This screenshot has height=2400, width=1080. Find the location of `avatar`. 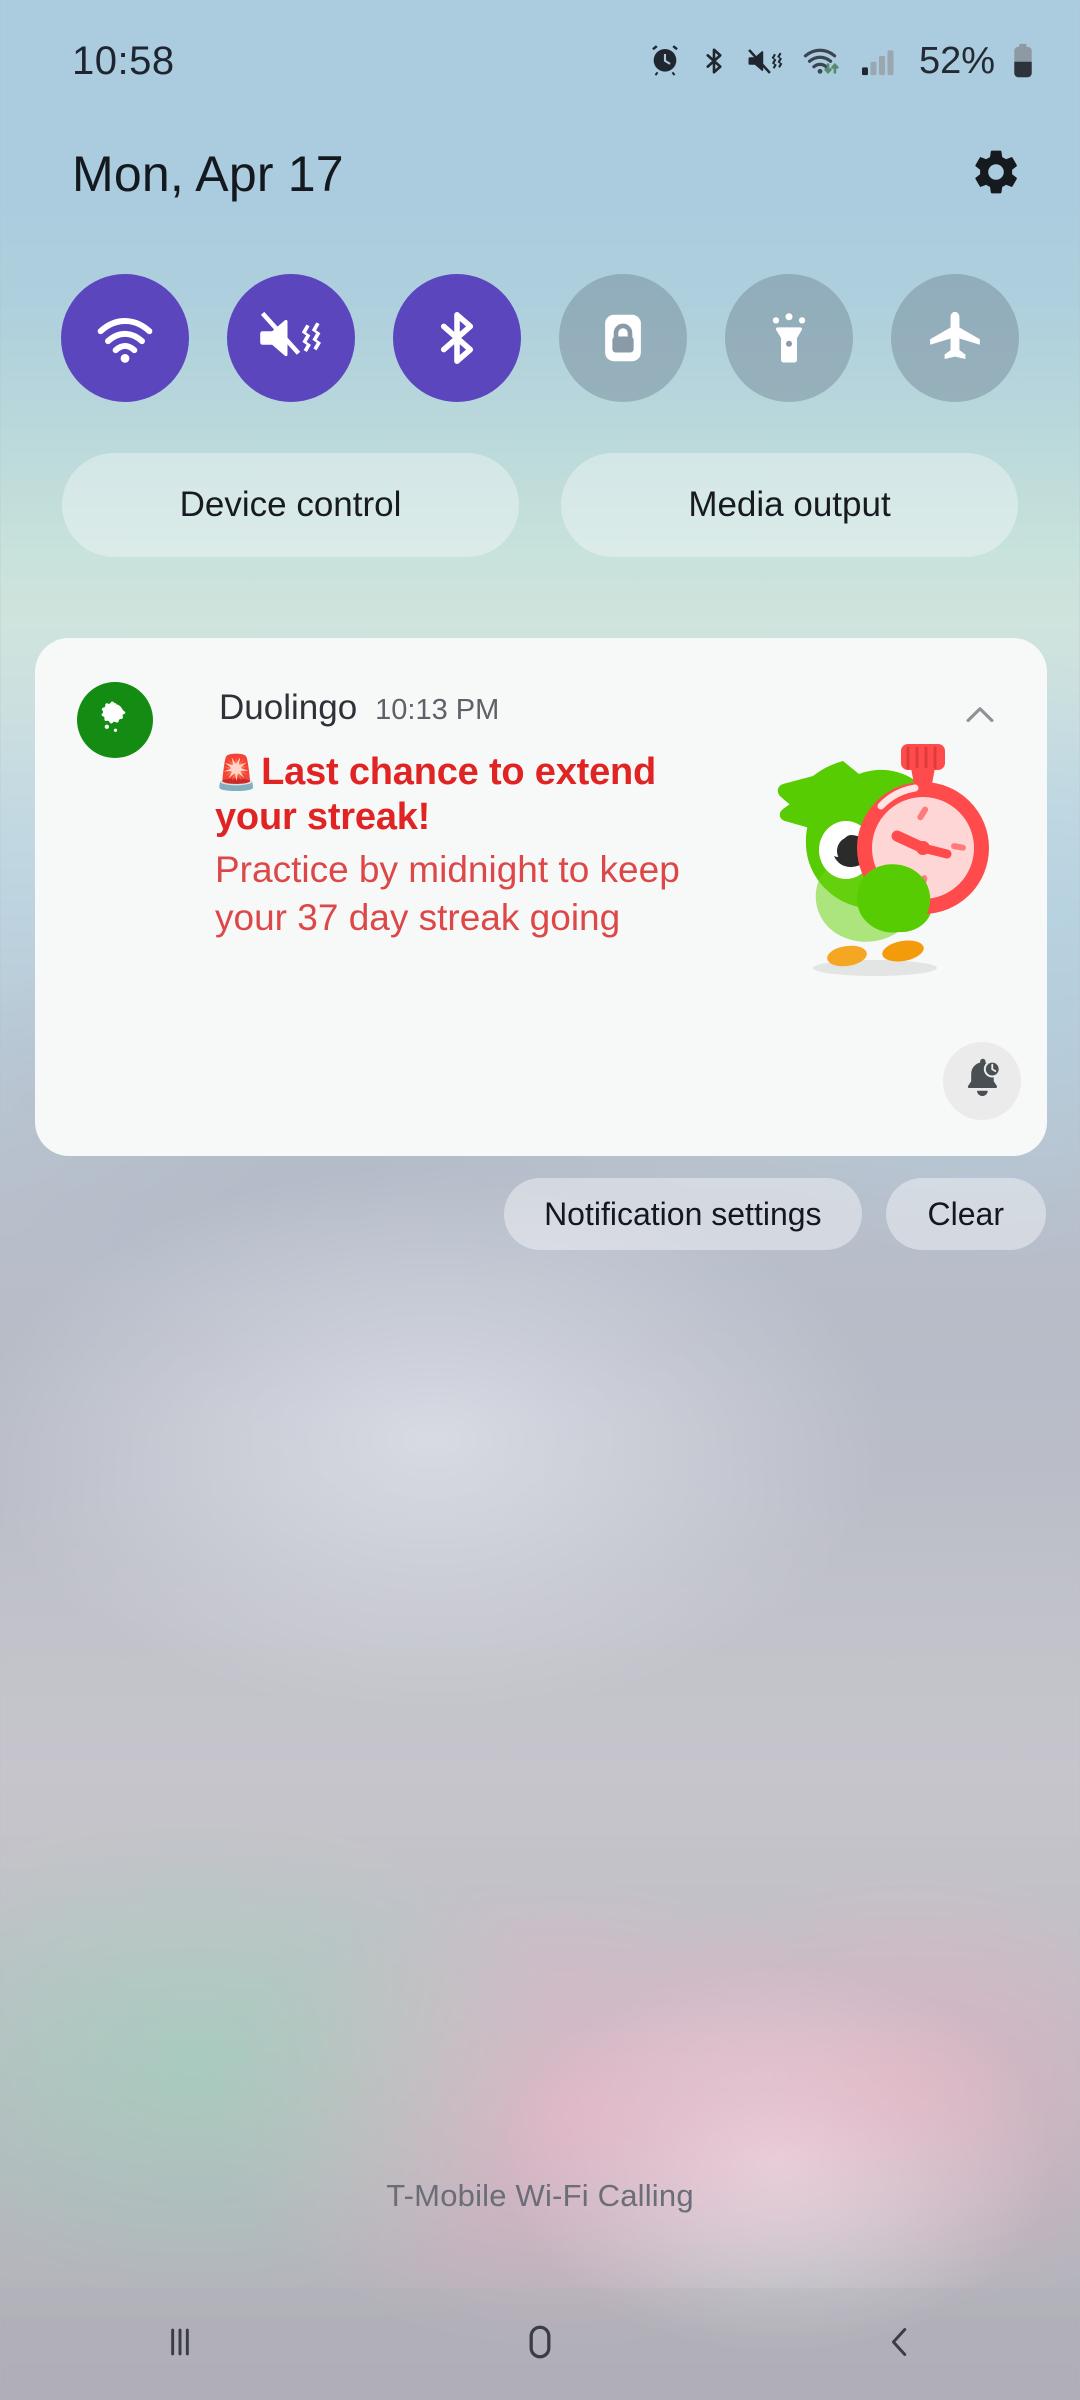

avatar is located at coordinates (115, 720).